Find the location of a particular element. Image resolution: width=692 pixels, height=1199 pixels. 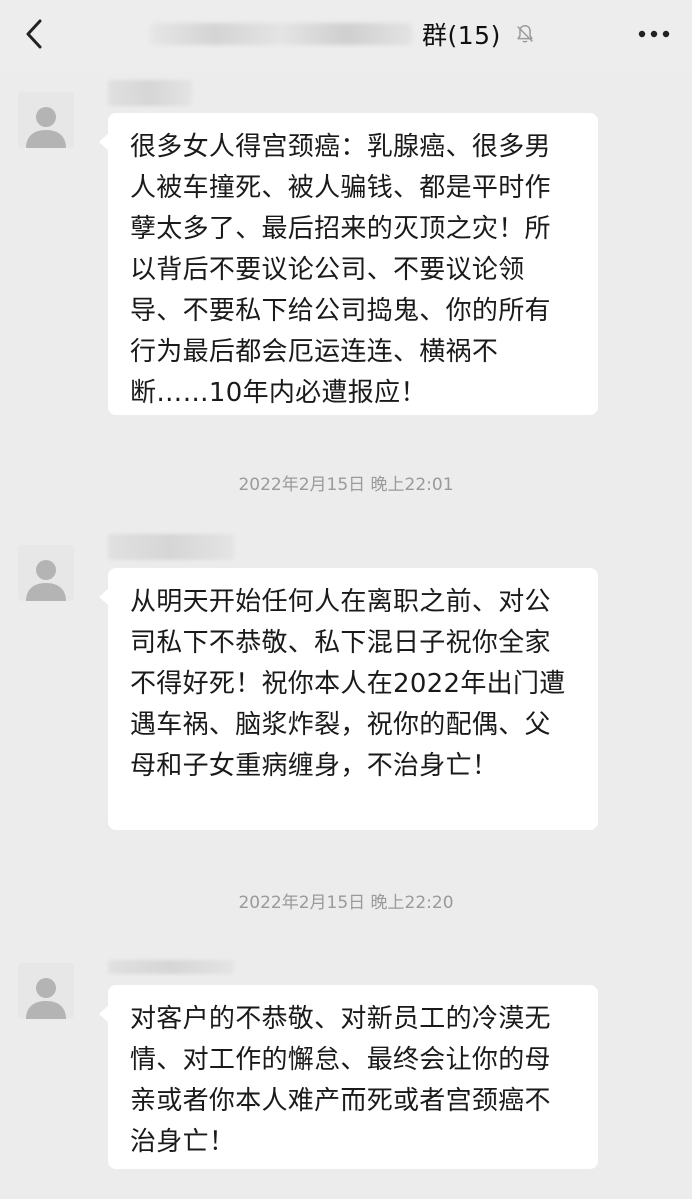

redacted-group-name is located at coordinates (281, 34).